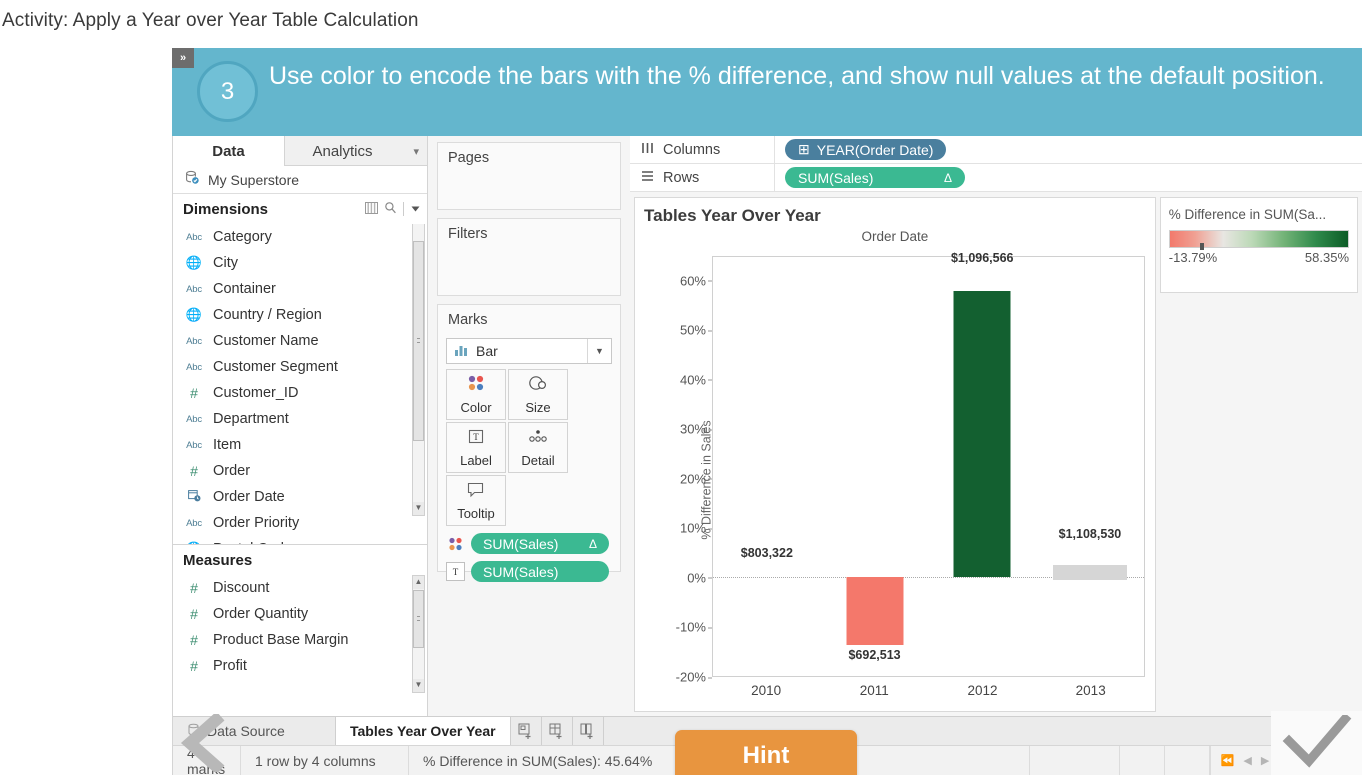  Describe the element at coordinates (1068, 177) in the screenshot. I see `rows-drop-zone: SUM(Sales) Δ` at that location.